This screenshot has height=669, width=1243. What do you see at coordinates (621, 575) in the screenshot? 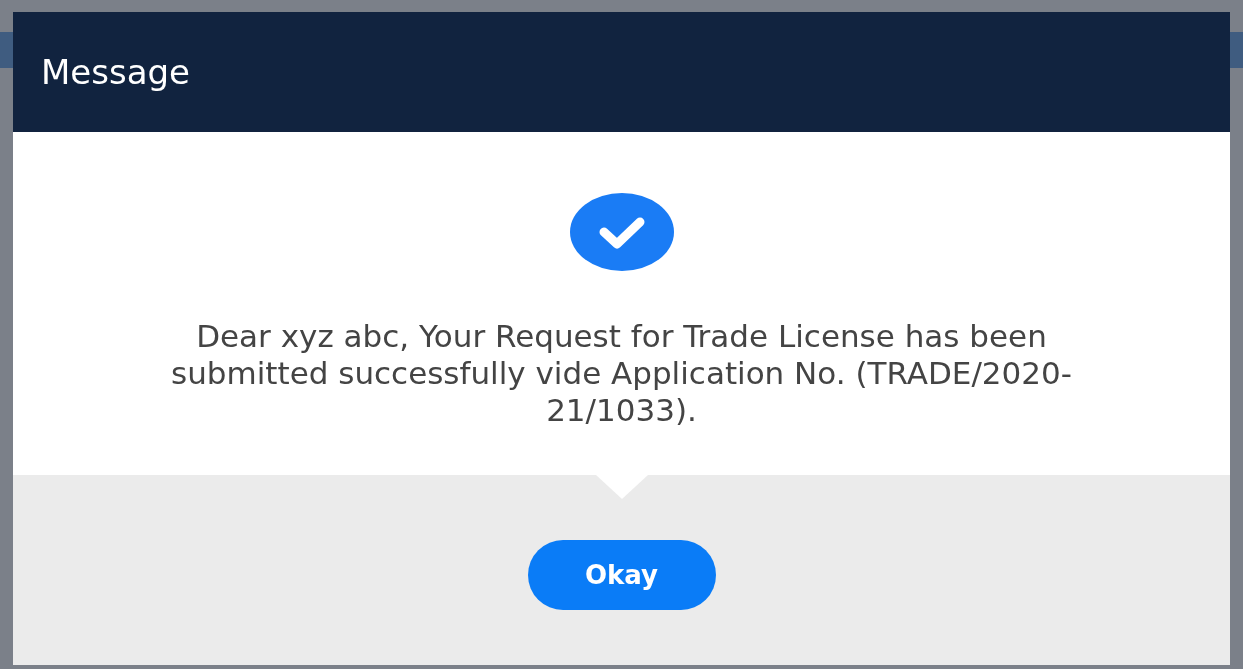
I see `okay-button: Okay` at bounding box center [621, 575].